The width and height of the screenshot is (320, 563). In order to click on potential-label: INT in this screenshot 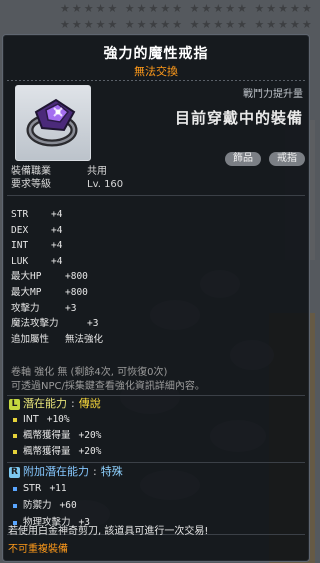, I will do `click(31, 419)`.